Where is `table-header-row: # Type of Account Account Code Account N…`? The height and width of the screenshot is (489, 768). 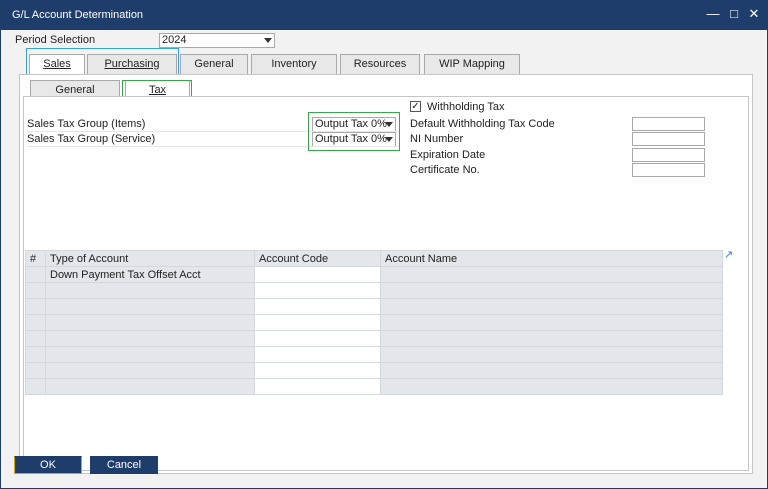
table-header-row: # Type of Account Account Code Account N… is located at coordinates (374, 258).